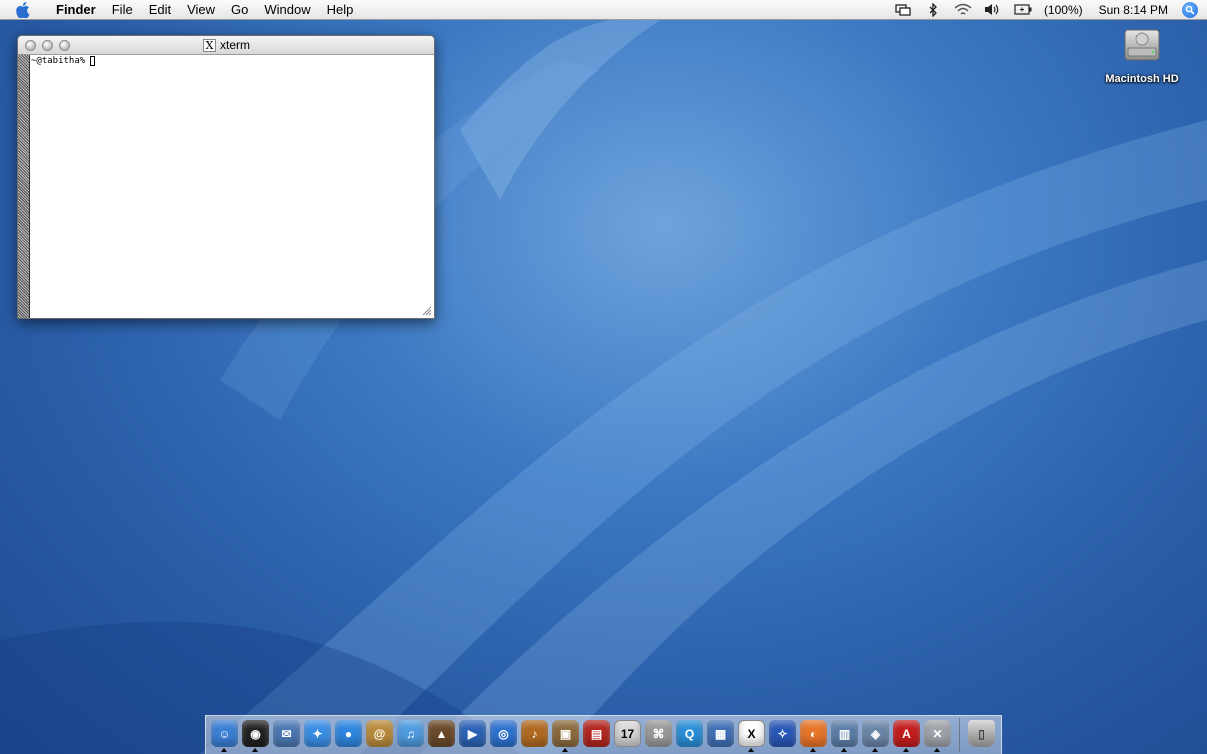  What do you see at coordinates (933, 9) in the screenshot?
I see `bluetooth-icon` at bounding box center [933, 9].